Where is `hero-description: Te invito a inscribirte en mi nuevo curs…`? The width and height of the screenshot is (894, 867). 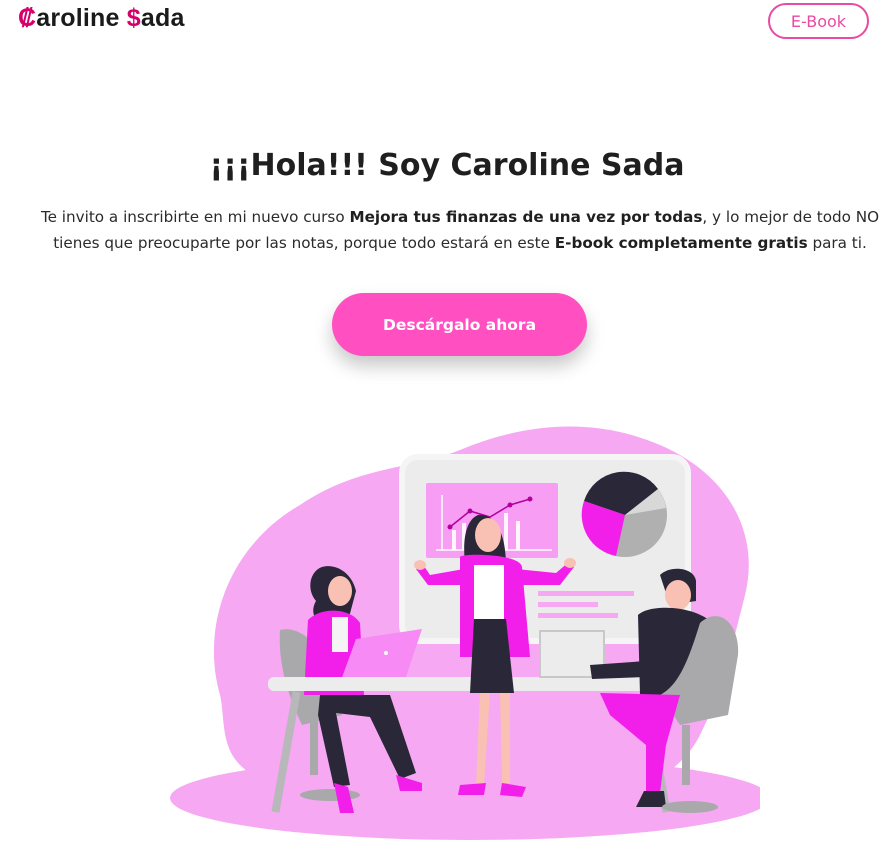
hero-description: Te invito a inscribirte en mi nuevo curs… is located at coordinates (460, 230).